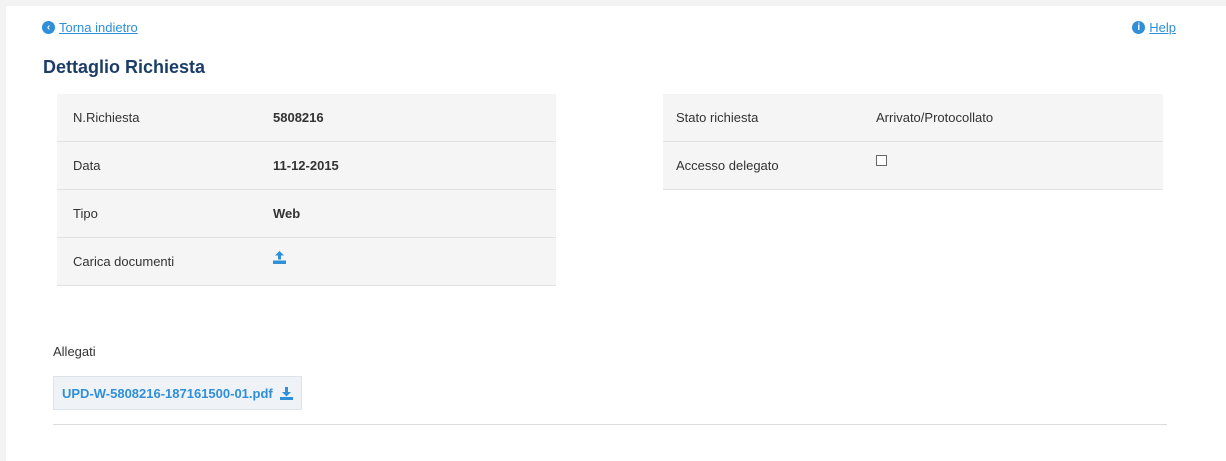 The width and height of the screenshot is (1226, 461). I want to click on detail-row-type: Tipo Web, so click(306, 214).